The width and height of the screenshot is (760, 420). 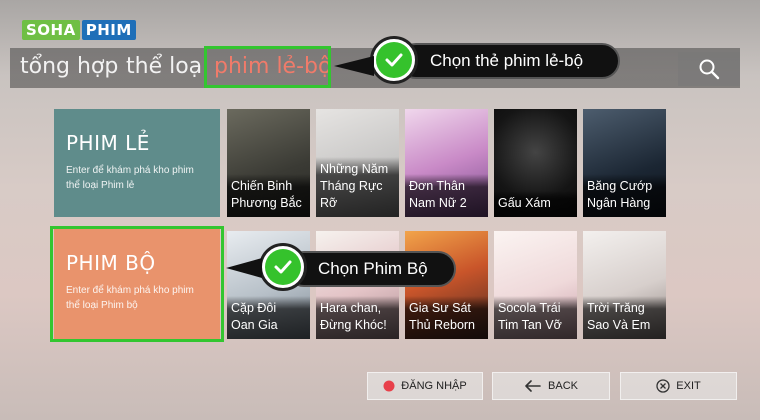 I want to click on login-button: ĐĂNG NHẬP, so click(x=425, y=386).